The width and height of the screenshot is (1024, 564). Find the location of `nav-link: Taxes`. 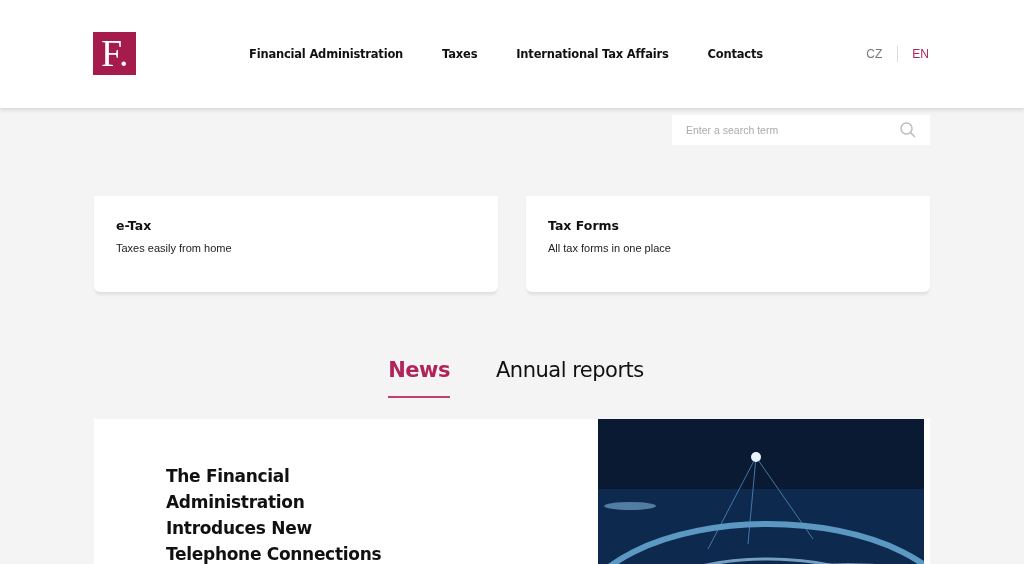

nav-link: Taxes is located at coordinates (460, 54).